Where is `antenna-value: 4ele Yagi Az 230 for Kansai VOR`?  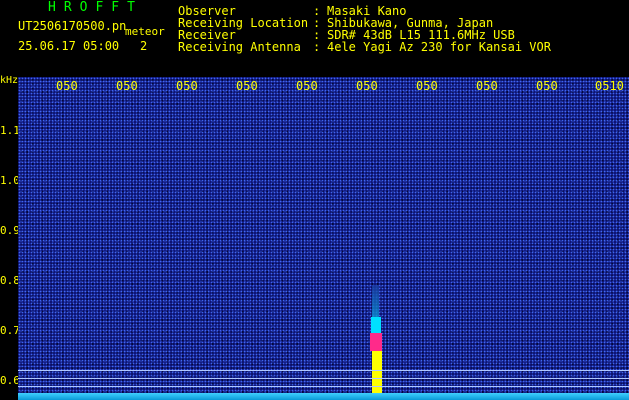
antenna-value: 4ele Yagi Az 230 for Kansai VOR is located at coordinates (439, 47).